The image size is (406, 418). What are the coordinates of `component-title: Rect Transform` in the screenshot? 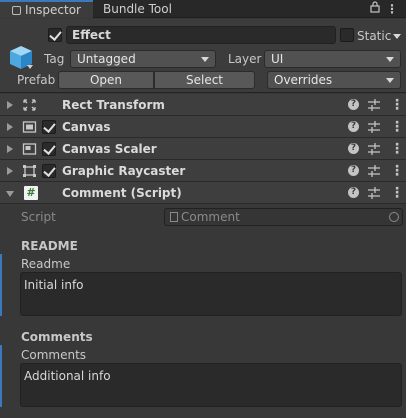 It's located at (113, 105).